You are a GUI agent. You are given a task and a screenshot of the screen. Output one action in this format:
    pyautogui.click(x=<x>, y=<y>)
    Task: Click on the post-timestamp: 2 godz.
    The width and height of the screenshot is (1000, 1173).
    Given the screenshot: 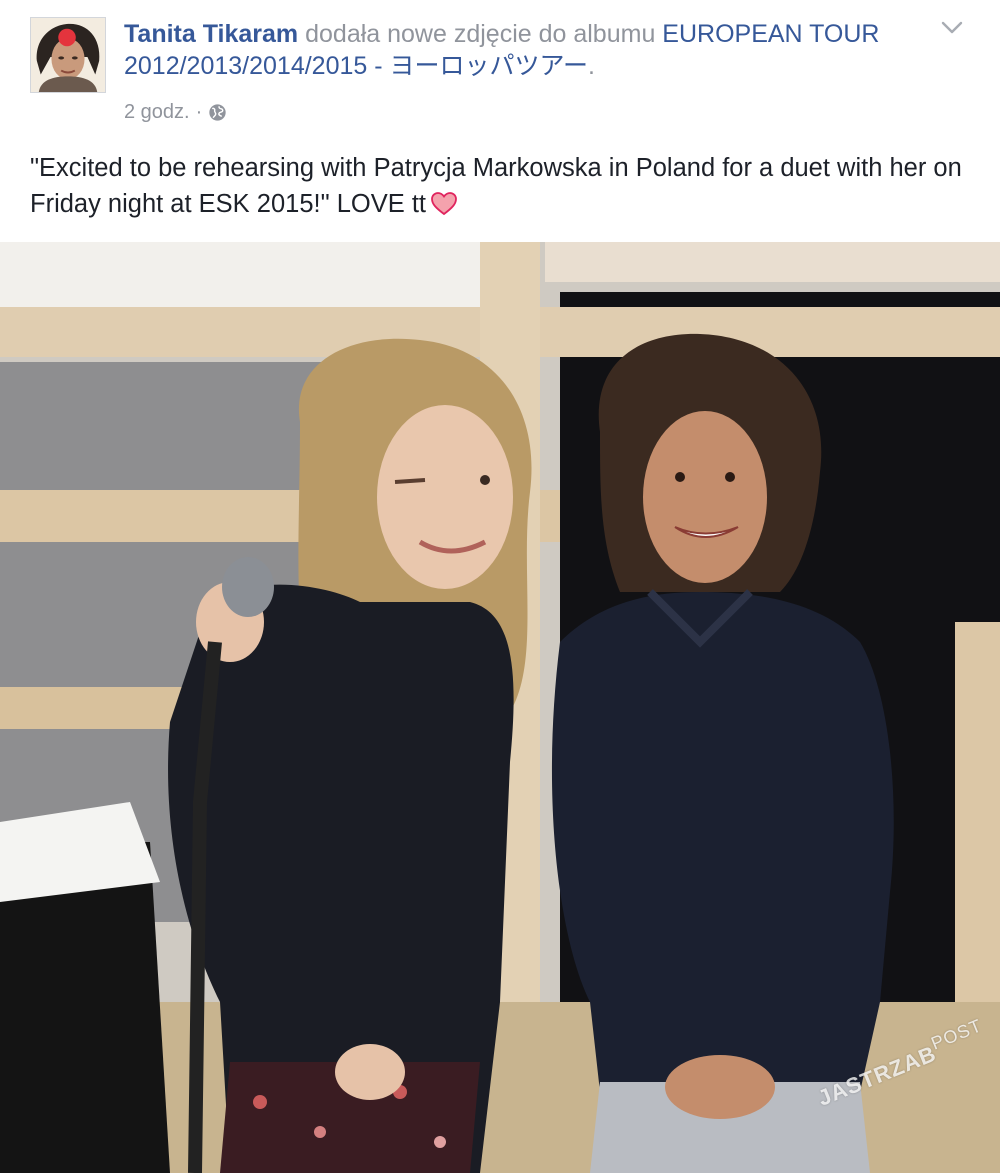 What is the action you would take?
    pyautogui.click(x=157, y=112)
    